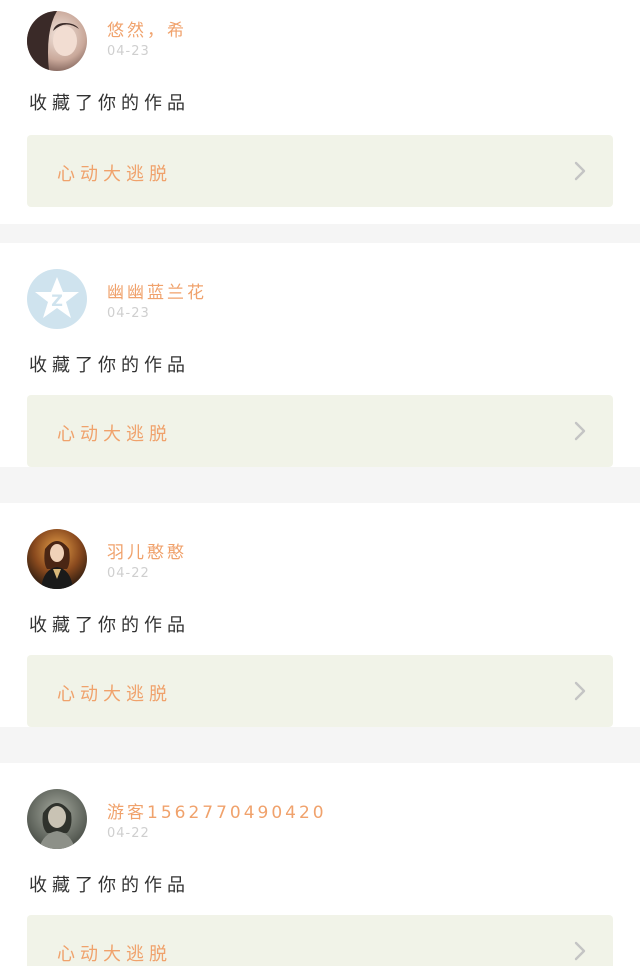 The height and width of the screenshot is (966, 640). Describe the element at coordinates (217, 810) in the screenshot. I see `username: 游客1562770490420` at that location.